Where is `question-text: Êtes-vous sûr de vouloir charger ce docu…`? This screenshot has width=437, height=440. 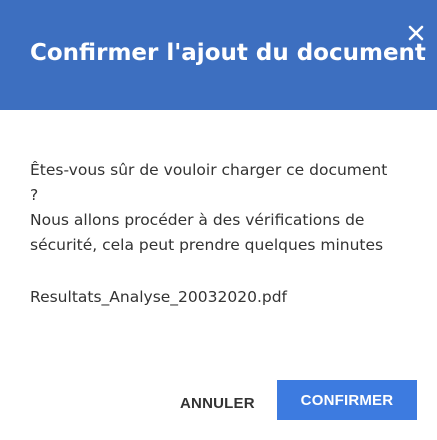 question-text: Êtes-vous sûr de vouloir charger ce docu… is located at coordinates (225, 183).